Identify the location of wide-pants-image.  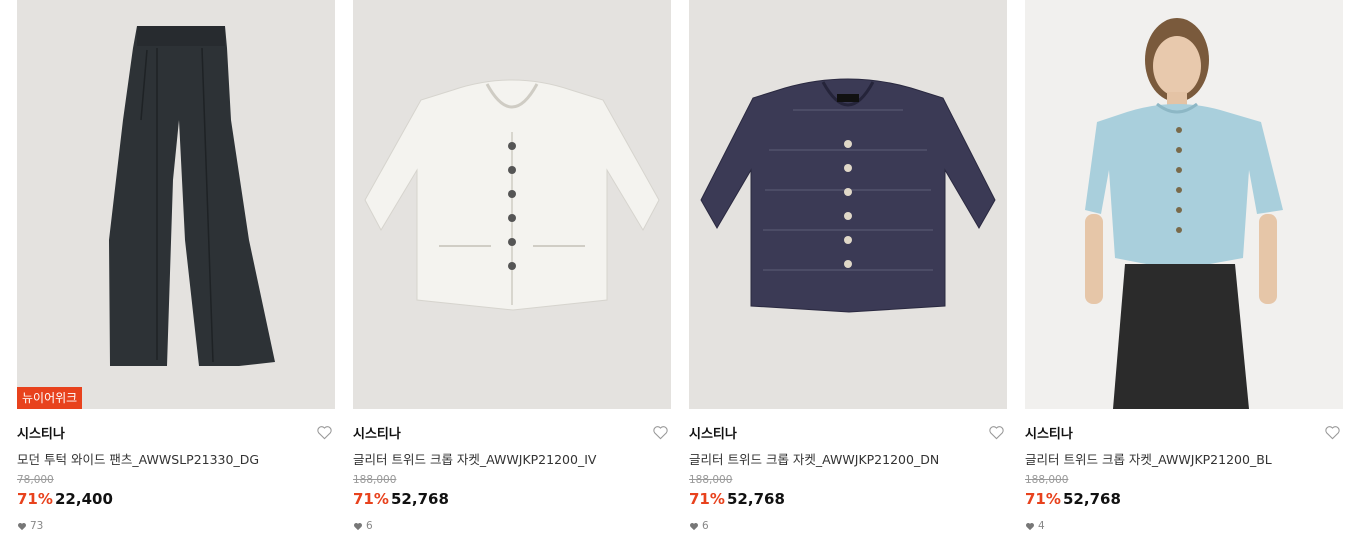
(192, 196).